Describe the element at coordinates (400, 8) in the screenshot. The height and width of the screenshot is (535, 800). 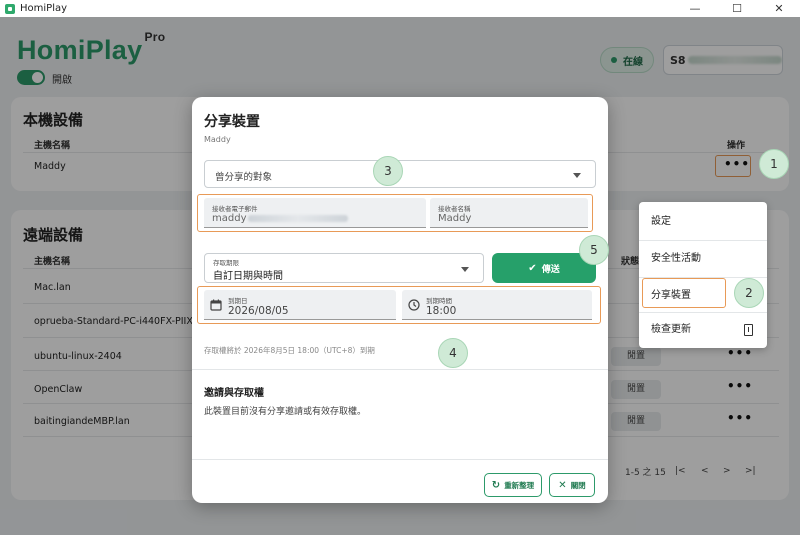
I see `window-titlebar: HomiPlay — ☐ ✕` at that location.